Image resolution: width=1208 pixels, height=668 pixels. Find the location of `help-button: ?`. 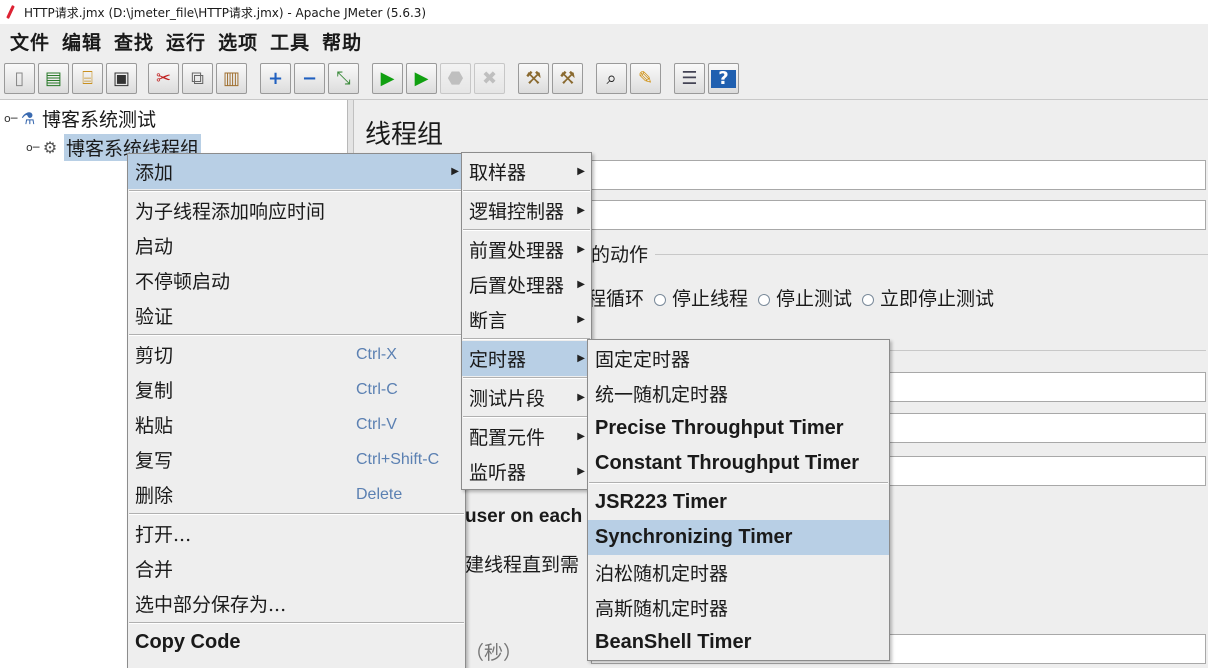

help-button: ? is located at coordinates (723, 78).